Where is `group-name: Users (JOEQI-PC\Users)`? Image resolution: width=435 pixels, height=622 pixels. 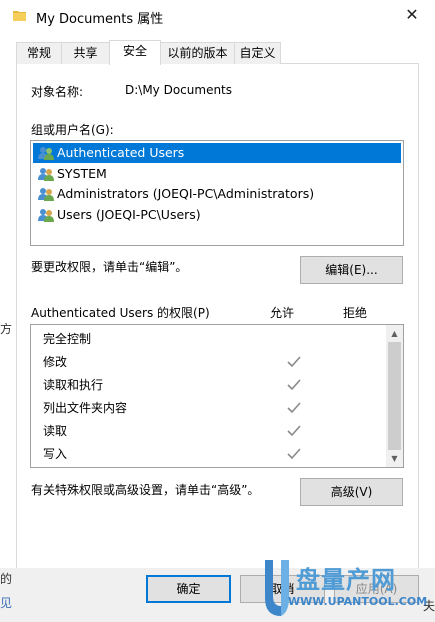
group-name: Users (JOEQI-PC\Users) is located at coordinates (129, 214).